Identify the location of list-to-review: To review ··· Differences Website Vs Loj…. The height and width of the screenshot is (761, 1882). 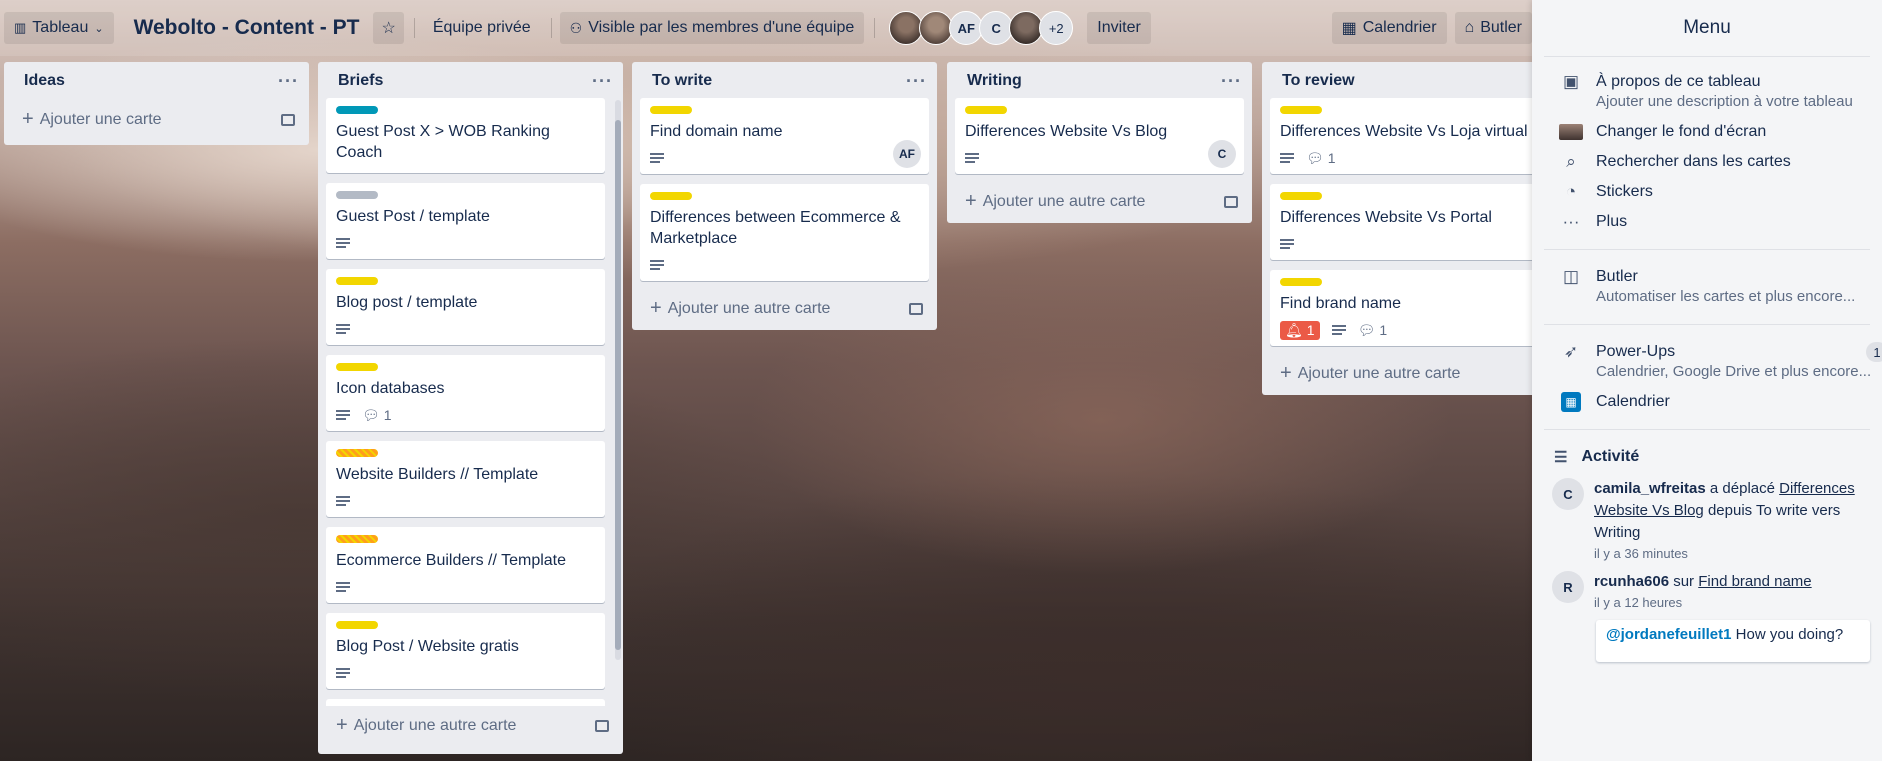
(1414, 228).